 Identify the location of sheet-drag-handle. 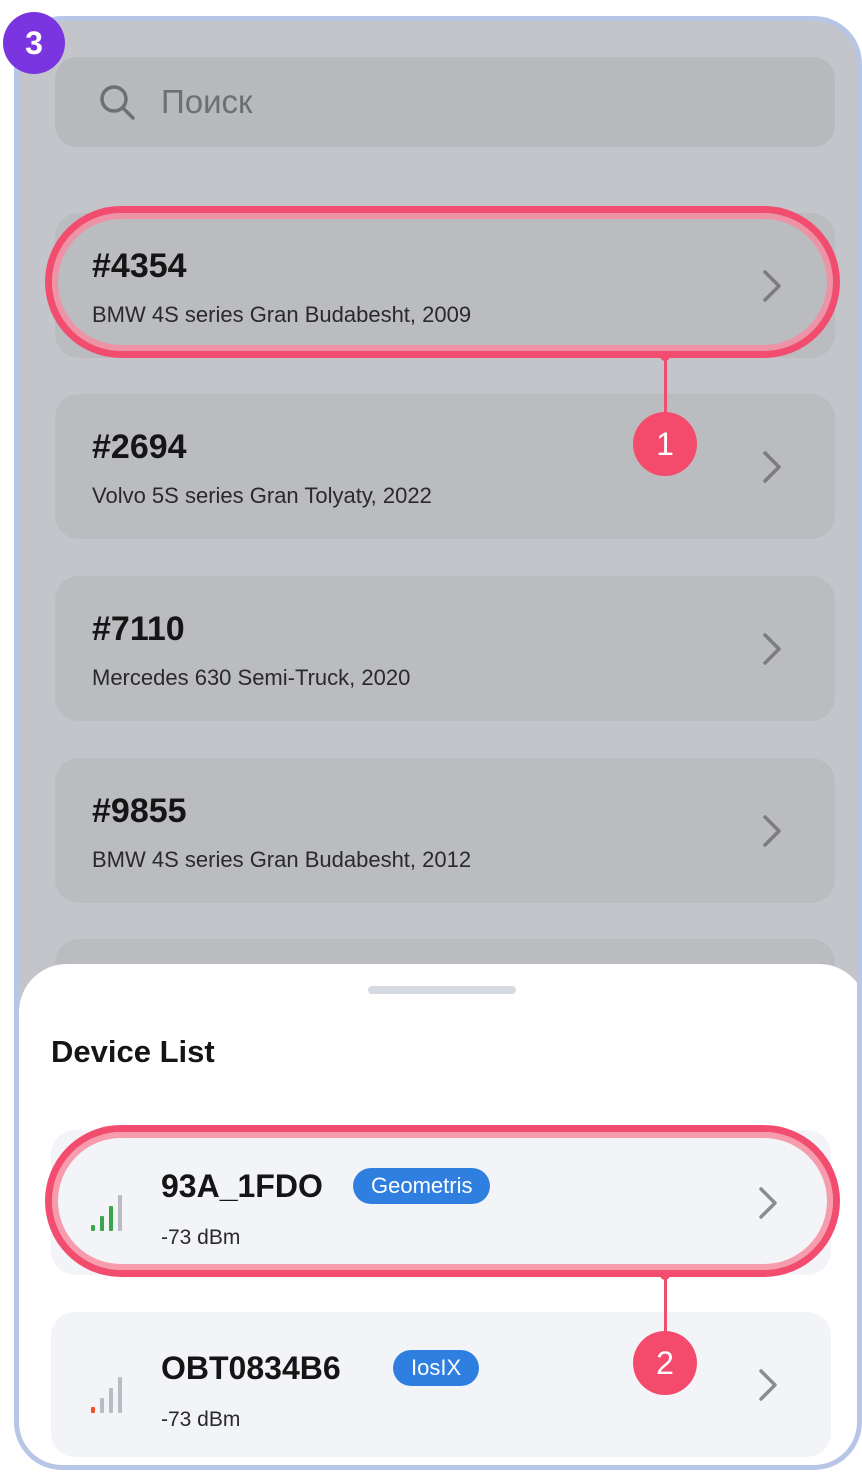
(442, 990).